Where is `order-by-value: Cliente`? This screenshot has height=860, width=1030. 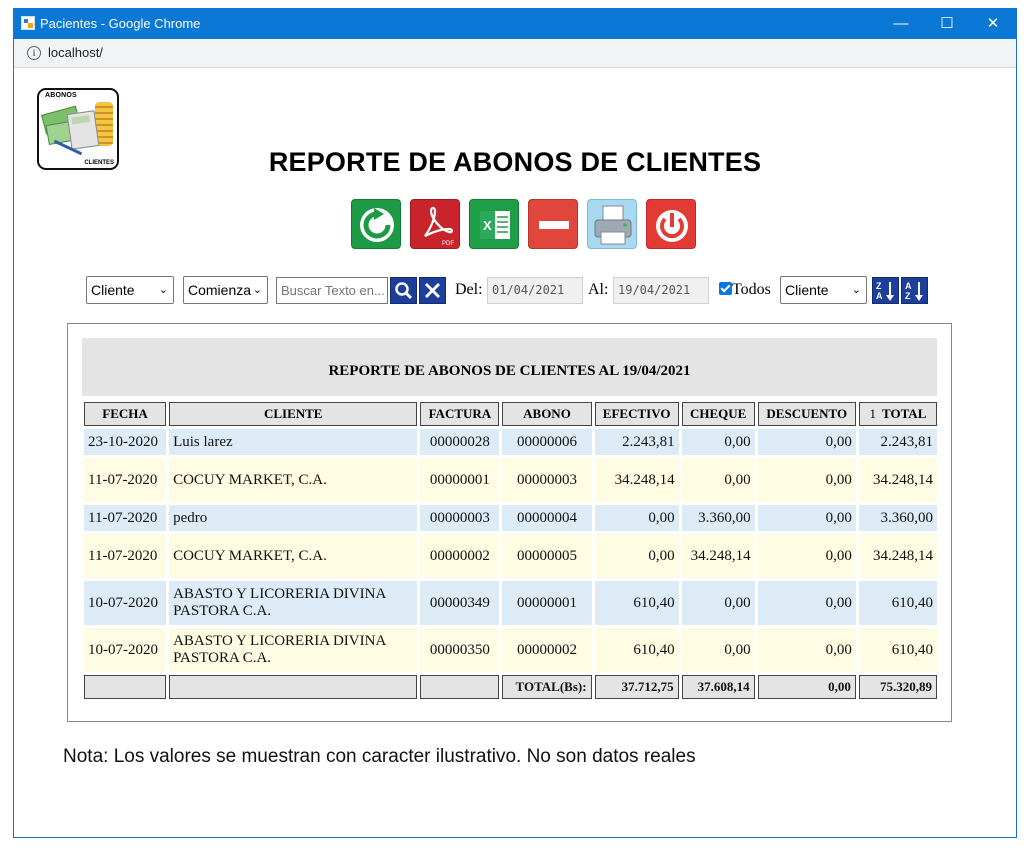 order-by-value: Cliente is located at coordinates (807, 290).